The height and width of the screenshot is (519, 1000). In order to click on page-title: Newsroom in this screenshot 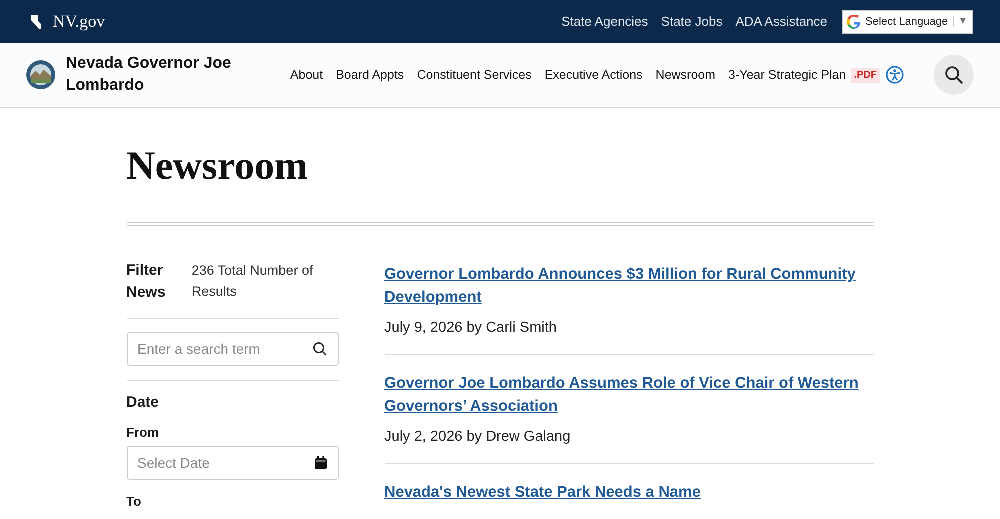, I will do `click(217, 166)`.